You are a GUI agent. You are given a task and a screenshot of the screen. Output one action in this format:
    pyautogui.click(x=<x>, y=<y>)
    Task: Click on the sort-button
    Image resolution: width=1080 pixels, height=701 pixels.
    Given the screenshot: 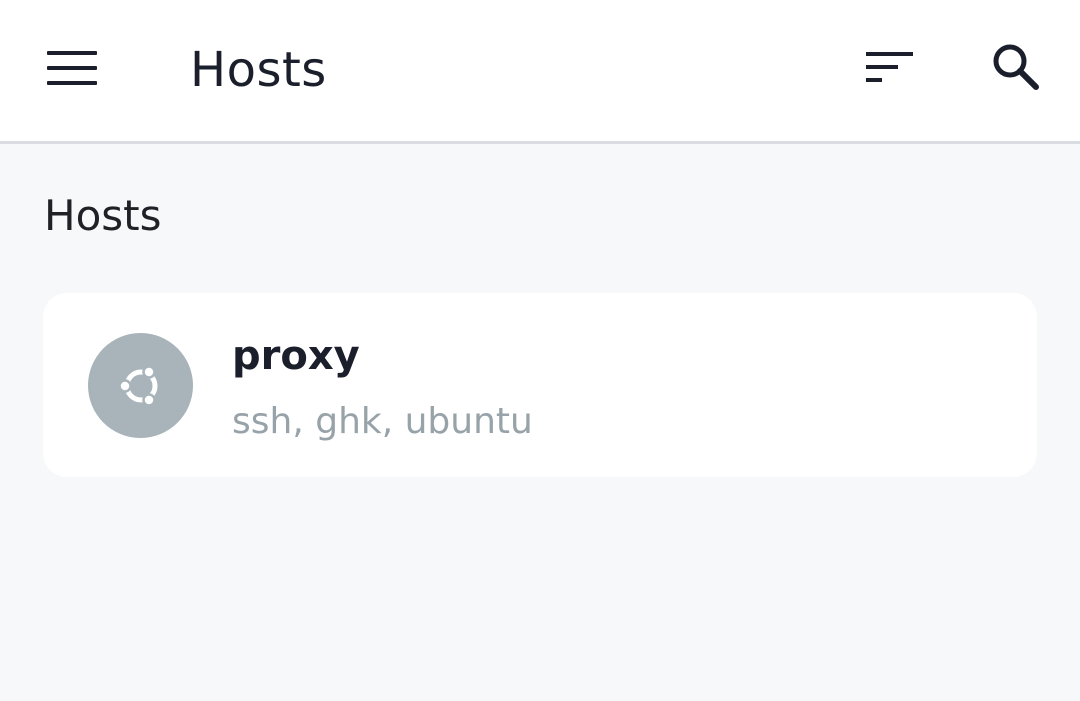 What is the action you would take?
    pyautogui.click(x=890, y=68)
    